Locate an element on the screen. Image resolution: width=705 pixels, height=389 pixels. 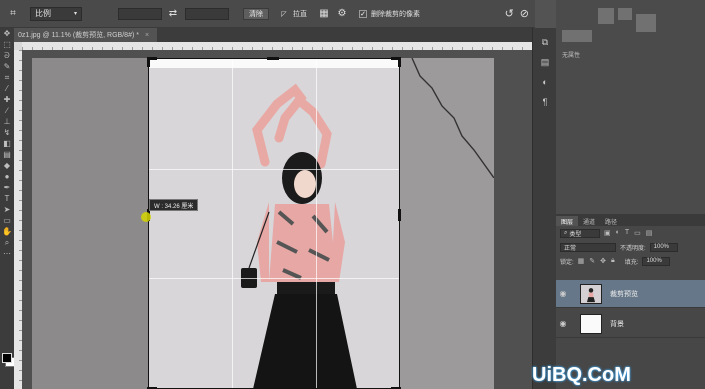
straighten-icon: ◸ is located at coordinates (284, 14).